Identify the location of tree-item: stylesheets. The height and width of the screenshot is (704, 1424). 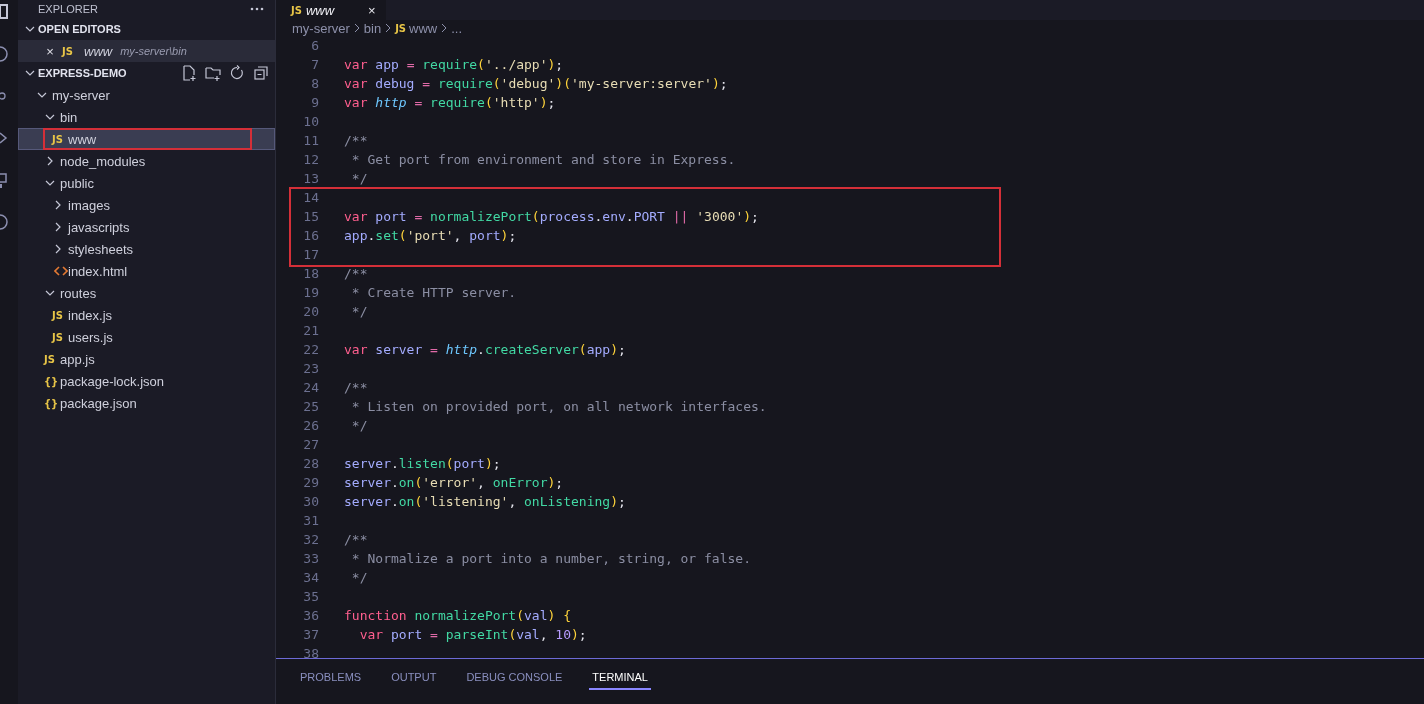
(146, 249).